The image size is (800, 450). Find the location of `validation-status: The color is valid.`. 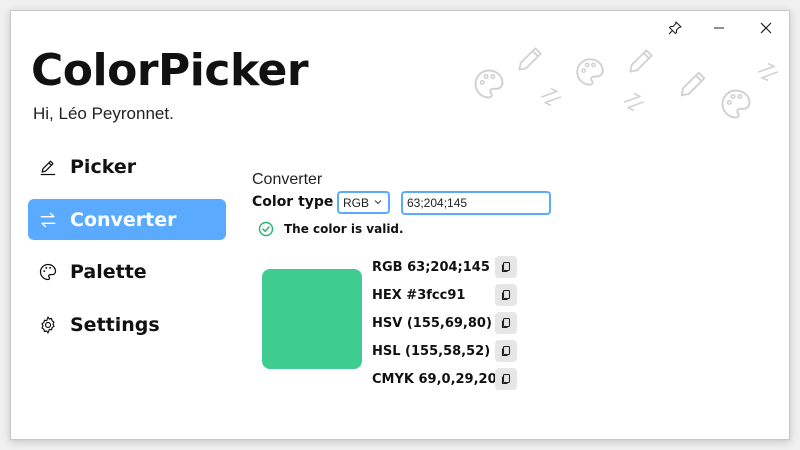

validation-status: The color is valid. is located at coordinates (331, 229).